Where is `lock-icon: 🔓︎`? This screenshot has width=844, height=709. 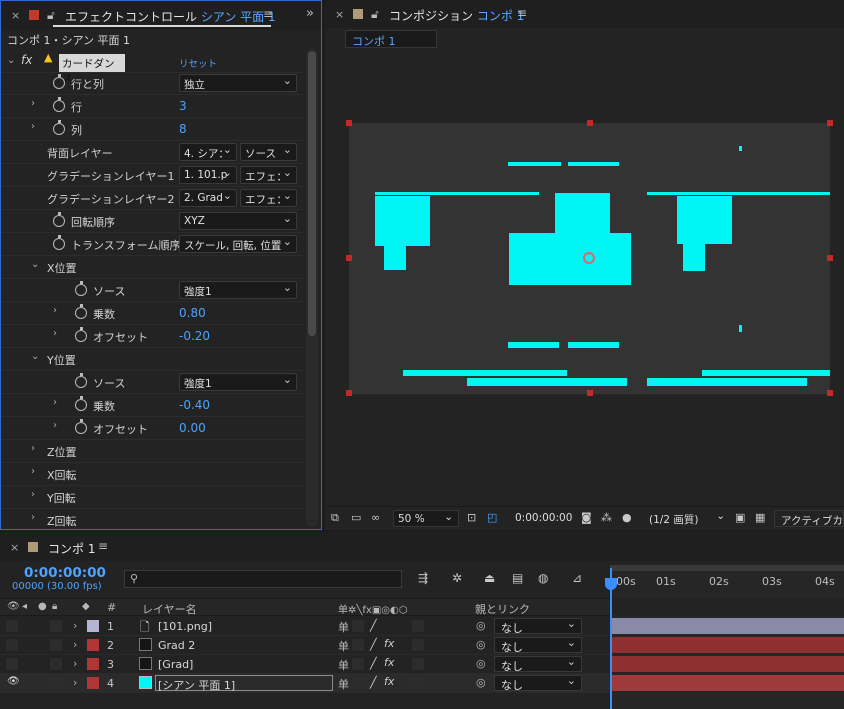
lock-icon: 🔓︎ is located at coordinates (375, 14).